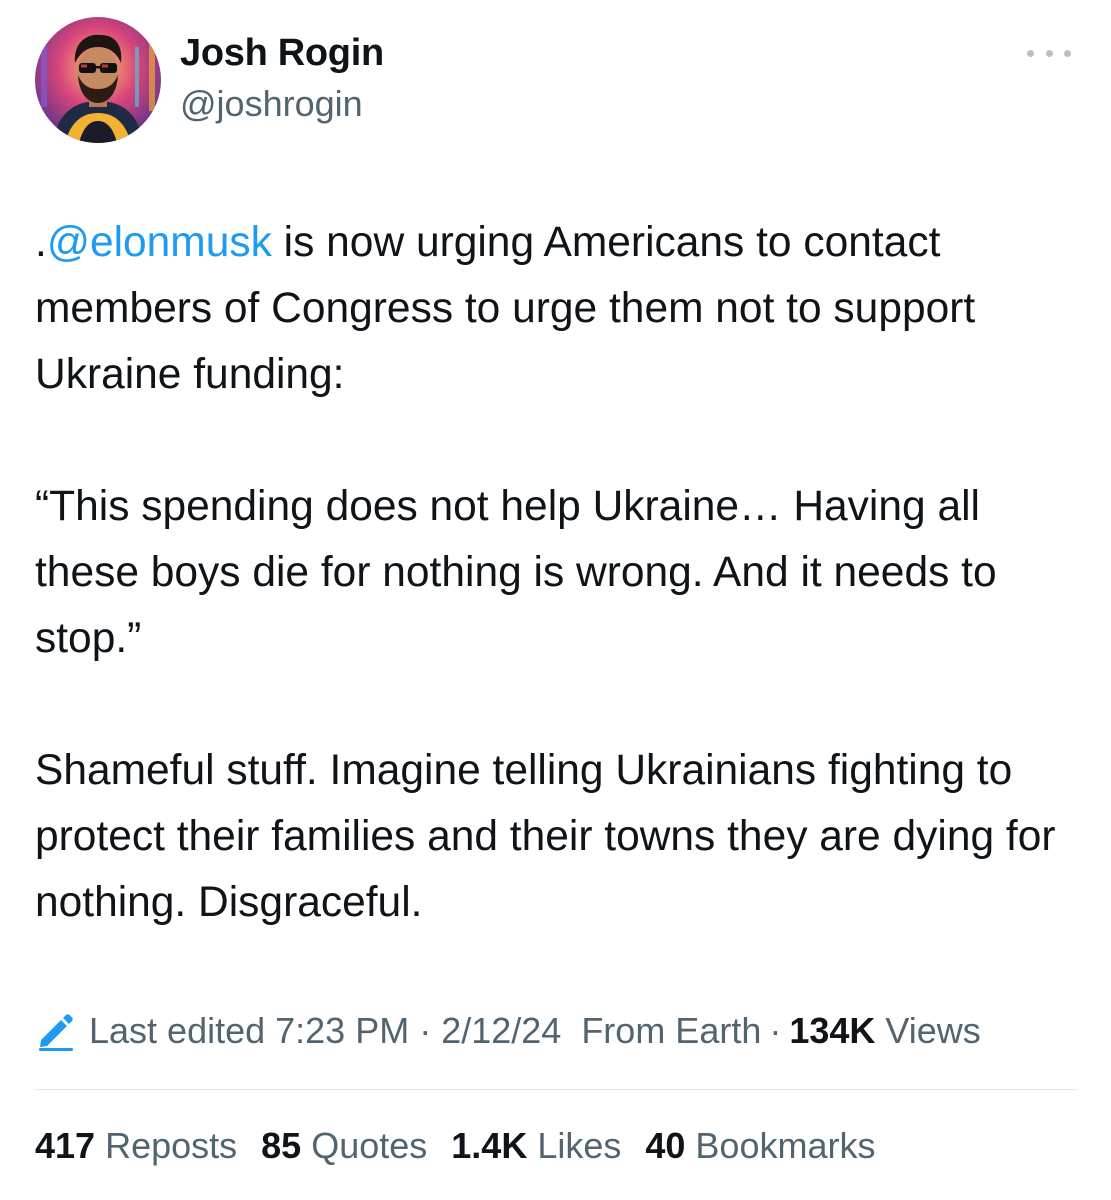 The width and height of the screenshot is (1111, 1200). Describe the element at coordinates (556, 1089) in the screenshot. I see `divider` at that location.